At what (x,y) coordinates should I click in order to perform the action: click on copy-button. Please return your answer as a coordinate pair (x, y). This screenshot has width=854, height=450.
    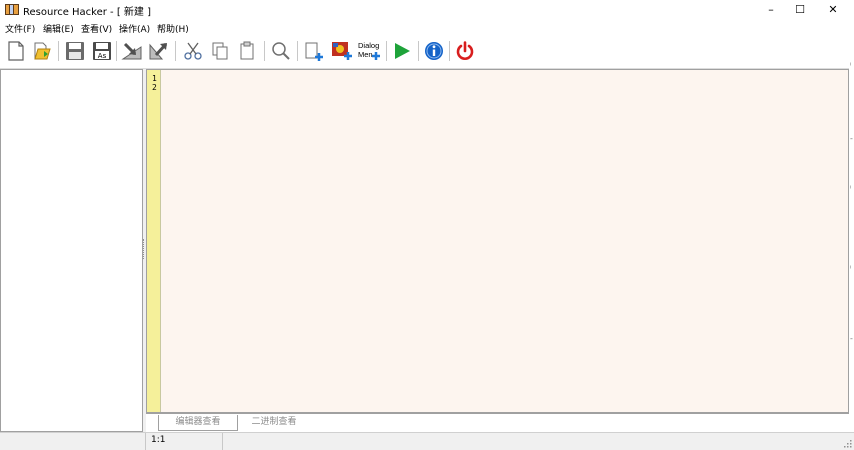
    Looking at the image, I should click on (220, 51).